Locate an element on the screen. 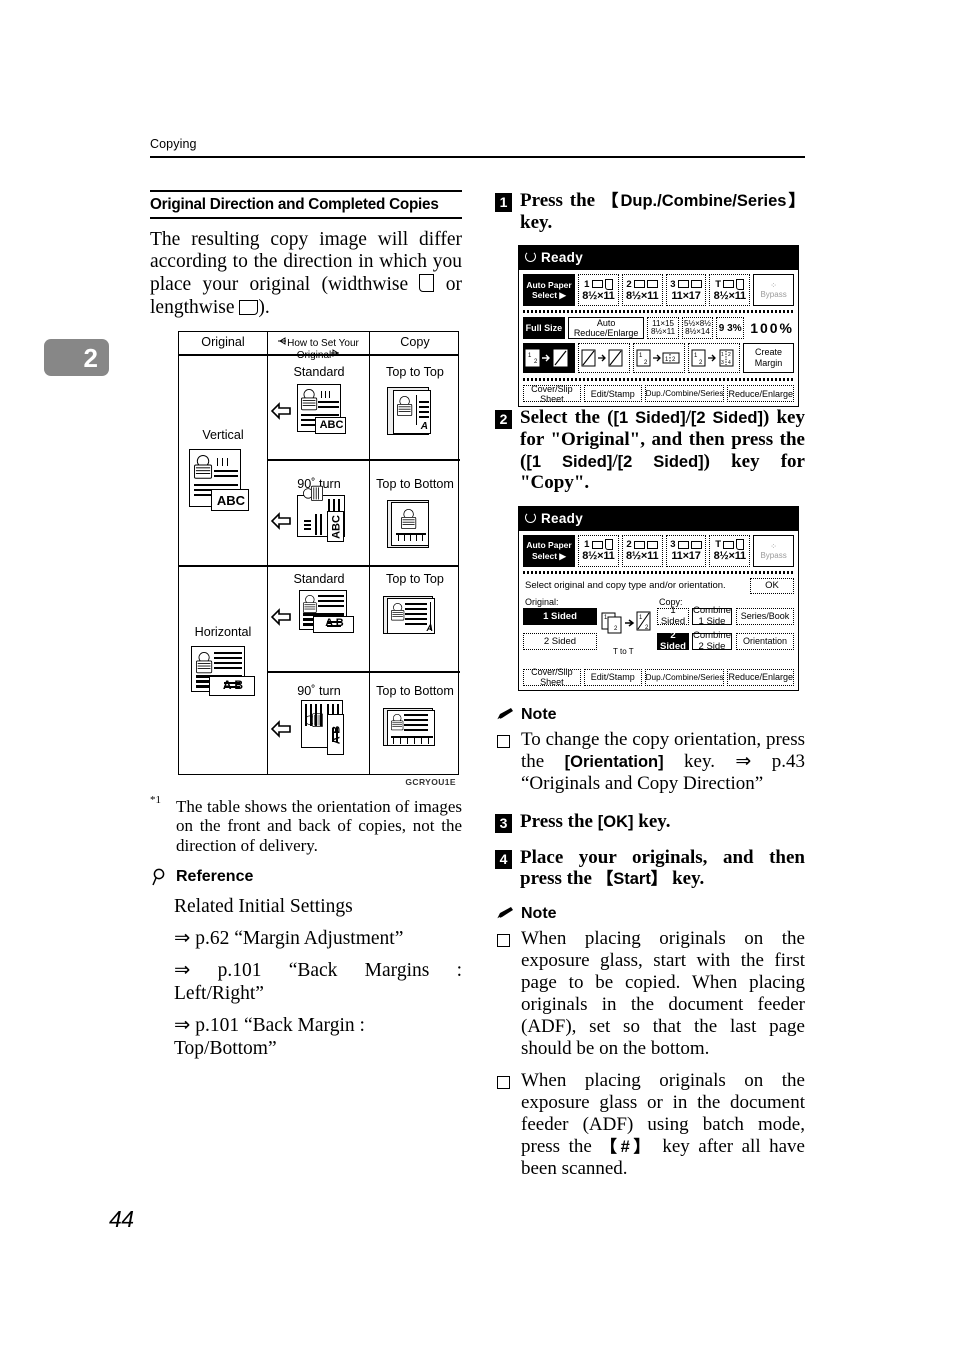 The height and width of the screenshot is (1351, 954). lcd1-tab-reduce-enlarge: Reduce/Enlarge is located at coordinates (760, 394).